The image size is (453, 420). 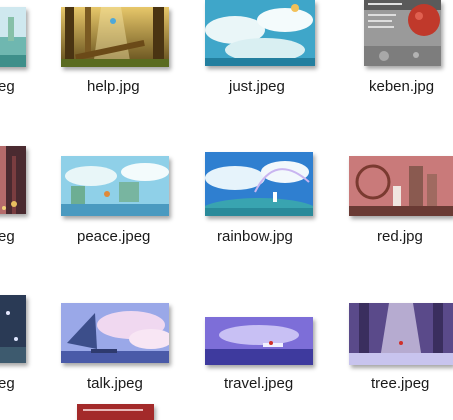 What do you see at coordinates (260, 33) in the screenshot?
I see `clouds-sea-thumbnail` at bounding box center [260, 33].